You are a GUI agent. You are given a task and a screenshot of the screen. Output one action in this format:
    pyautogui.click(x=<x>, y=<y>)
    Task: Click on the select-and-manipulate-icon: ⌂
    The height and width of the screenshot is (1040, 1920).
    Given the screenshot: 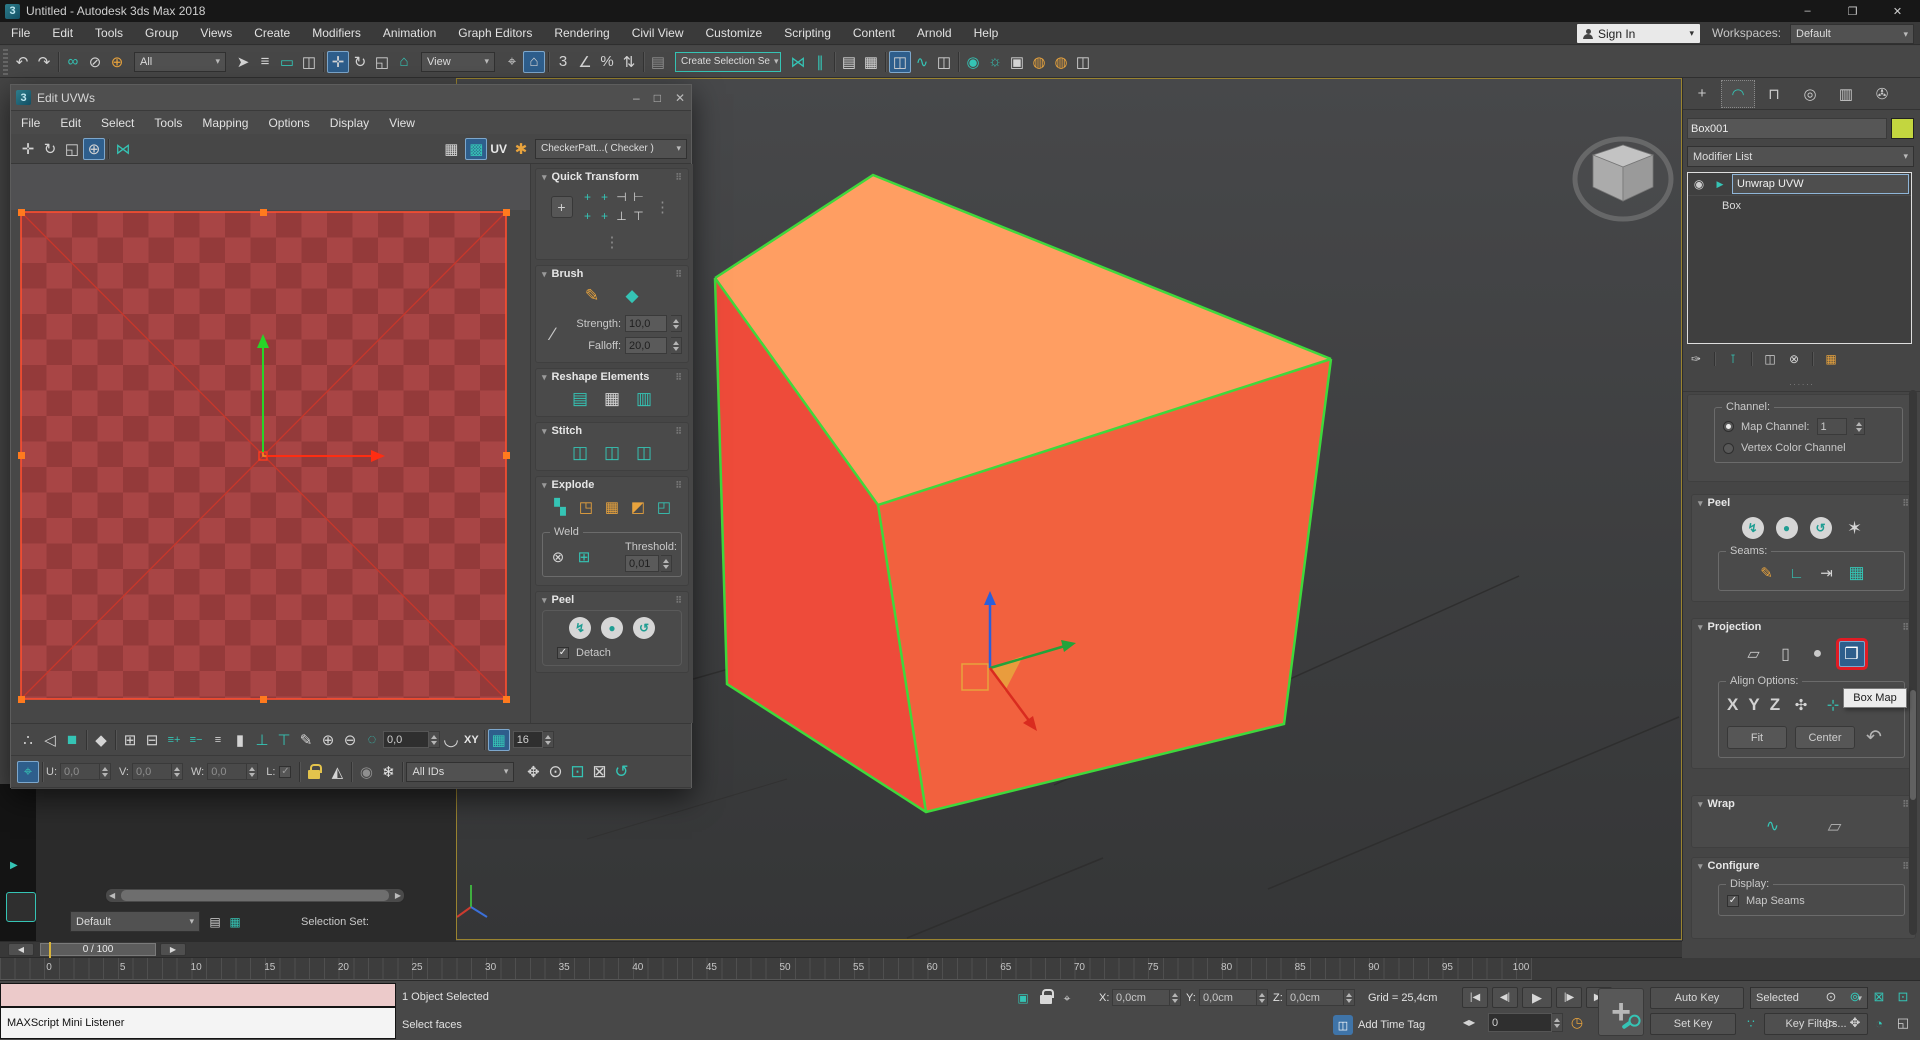 What is the action you would take?
    pyautogui.click(x=534, y=61)
    